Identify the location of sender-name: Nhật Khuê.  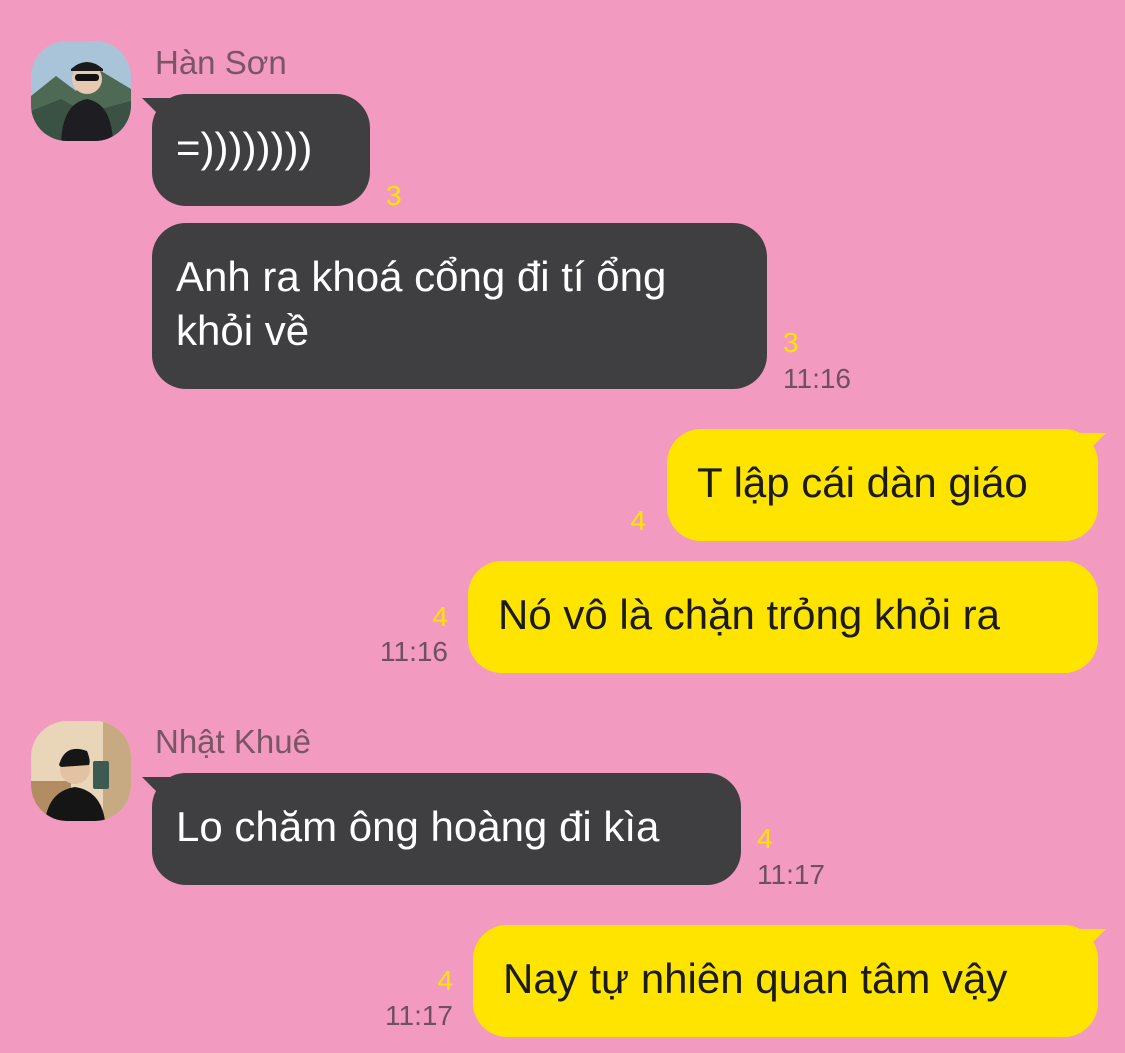
(233, 741).